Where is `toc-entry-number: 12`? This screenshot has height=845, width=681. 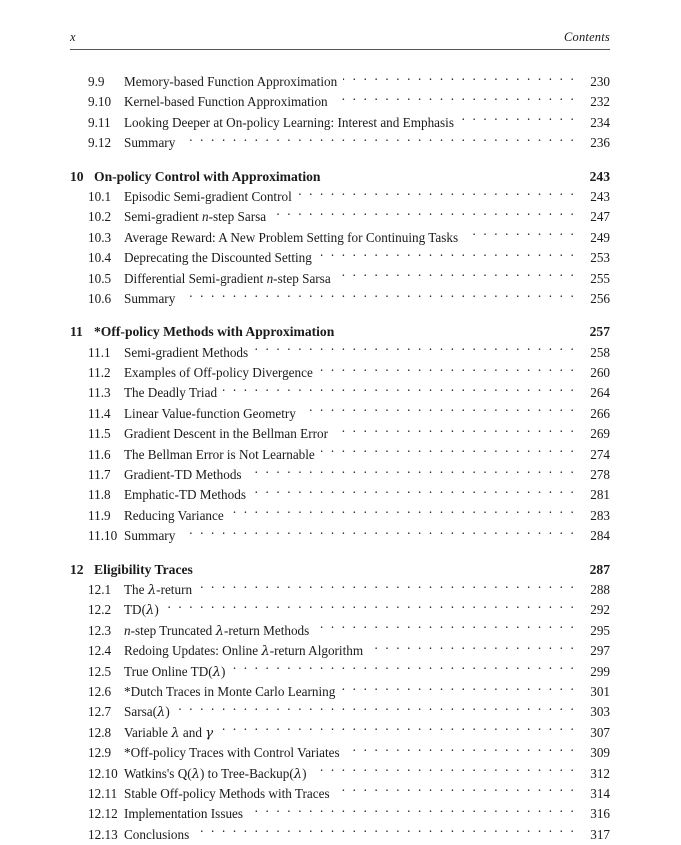 toc-entry-number: 12 is located at coordinates (77, 569).